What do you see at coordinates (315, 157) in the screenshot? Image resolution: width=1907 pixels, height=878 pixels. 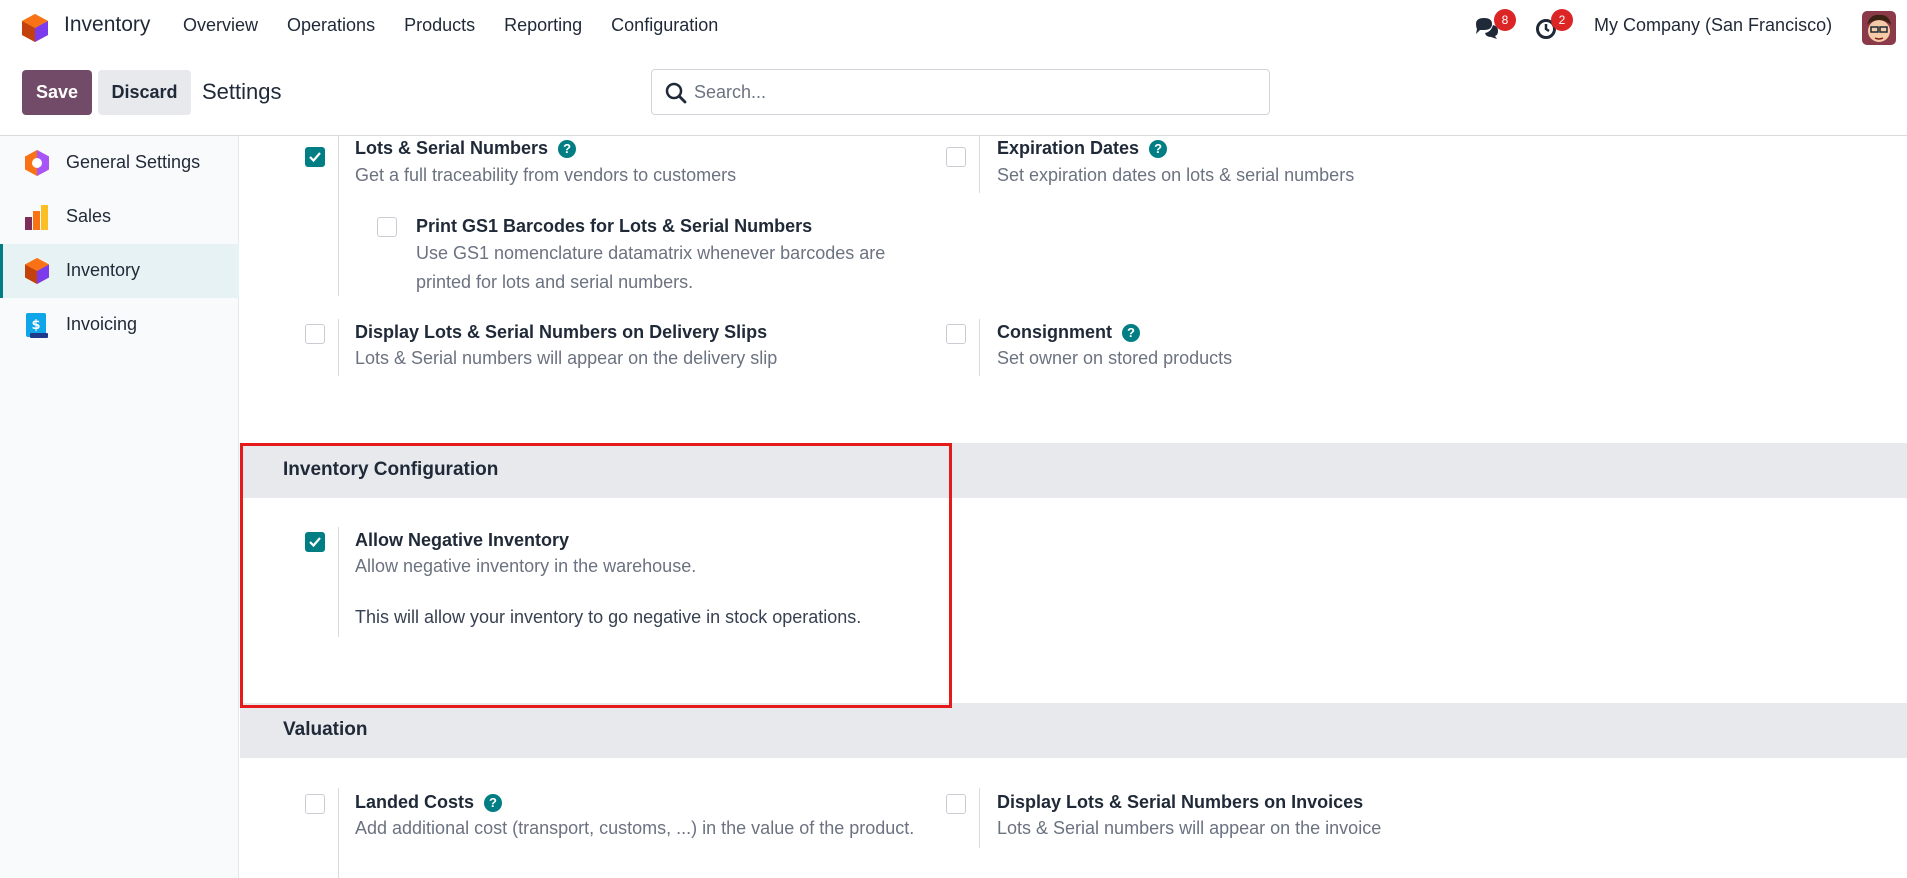 I see `lots-serial-checkbox` at bounding box center [315, 157].